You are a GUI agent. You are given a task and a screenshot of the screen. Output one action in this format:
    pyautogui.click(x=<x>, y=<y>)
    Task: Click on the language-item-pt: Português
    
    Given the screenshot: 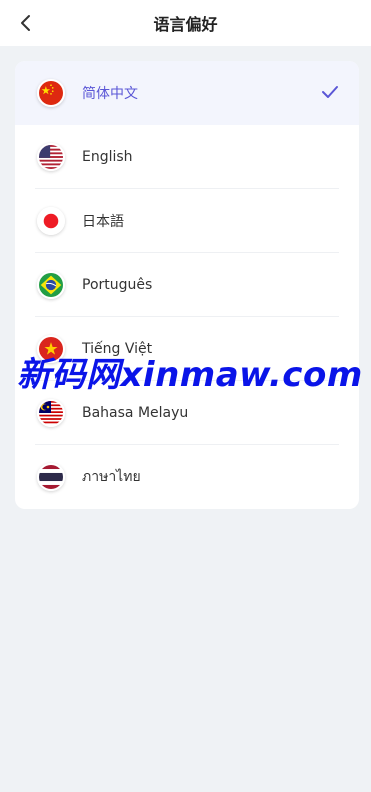 What is the action you would take?
    pyautogui.click(x=187, y=285)
    